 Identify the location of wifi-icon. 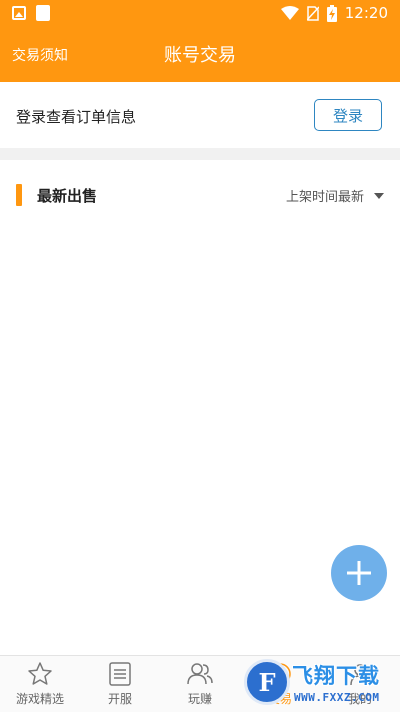
(289, 13).